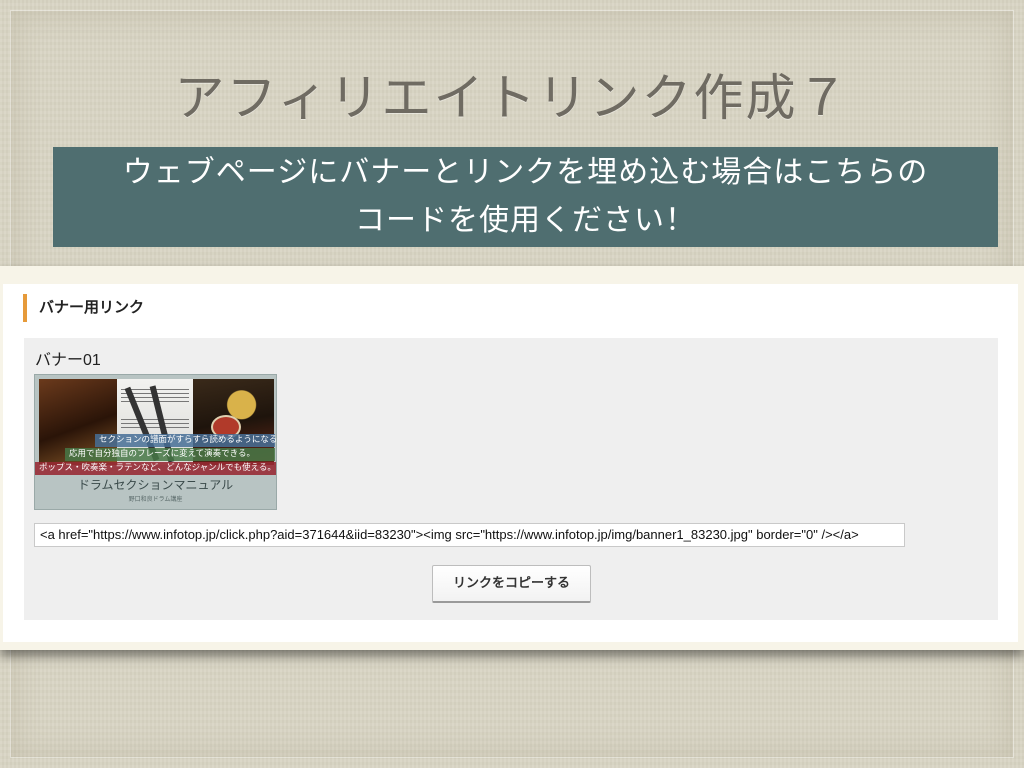  What do you see at coordinates (511, 584) in the screenshot?
I see `copy-link-button: リンクをコピーする` at bounding box center [511, 584].